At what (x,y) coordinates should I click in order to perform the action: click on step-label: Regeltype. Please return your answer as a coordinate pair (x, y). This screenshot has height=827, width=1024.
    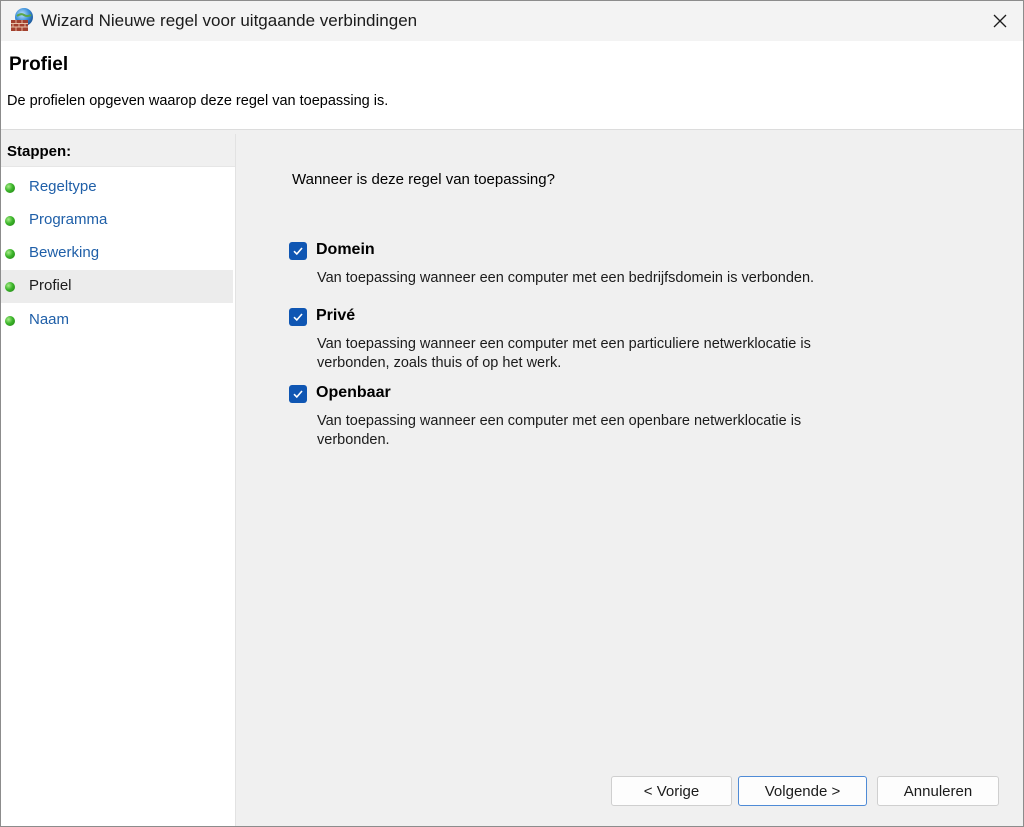
    Looking at the image, I should click on (63, 186).